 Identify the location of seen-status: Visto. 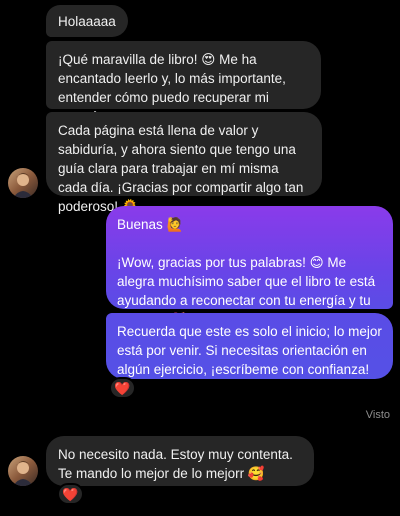
(377, 415).